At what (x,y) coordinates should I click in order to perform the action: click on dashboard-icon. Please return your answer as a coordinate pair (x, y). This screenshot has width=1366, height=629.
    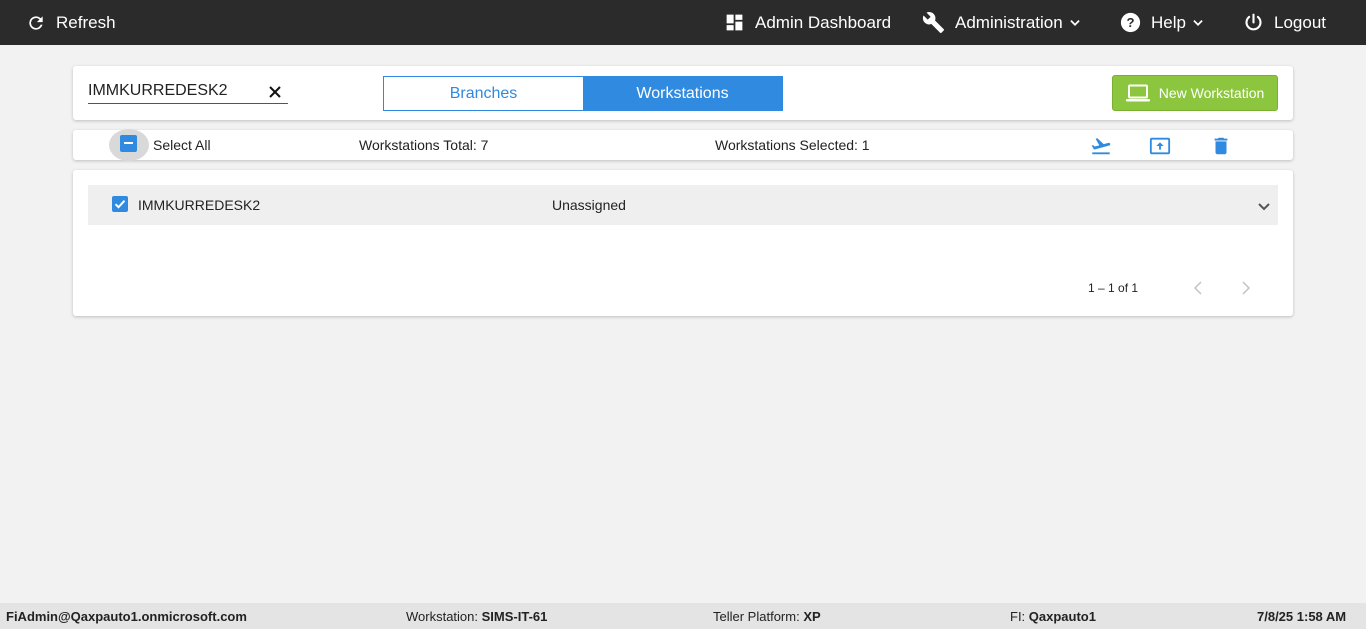
    Looking at the image, I should click on (734, 22).